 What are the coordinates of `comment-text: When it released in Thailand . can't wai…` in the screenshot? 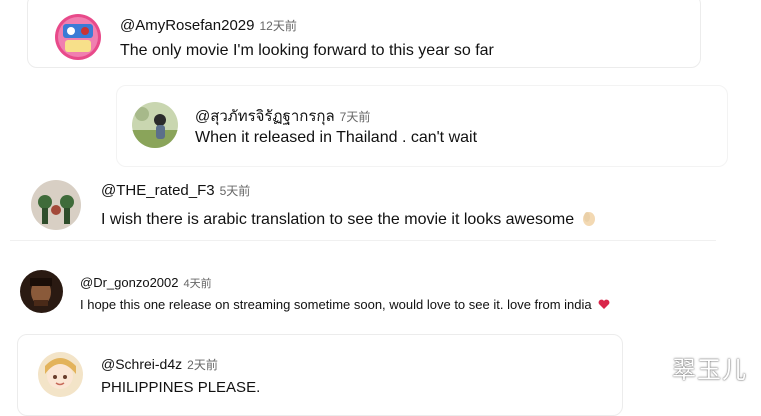 It's located at (336, 137).